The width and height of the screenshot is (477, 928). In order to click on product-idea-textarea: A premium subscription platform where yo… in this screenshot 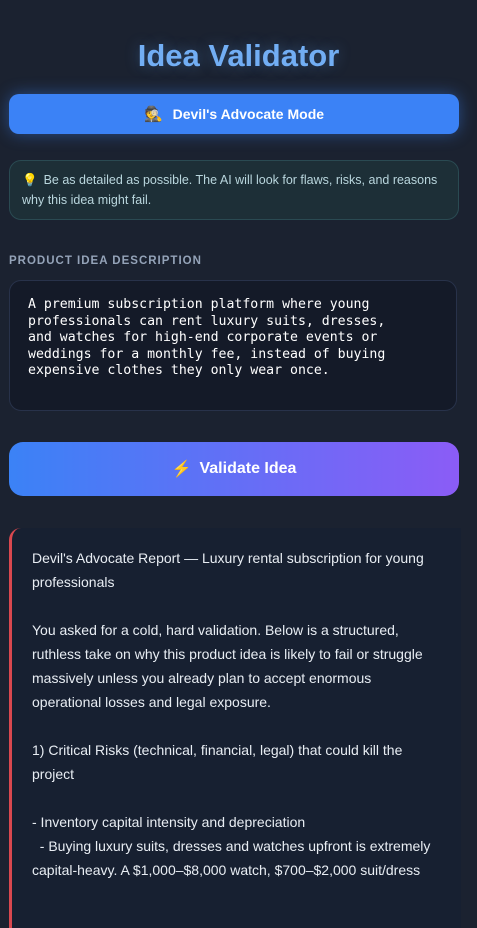, I will do `click(233, 345)`.